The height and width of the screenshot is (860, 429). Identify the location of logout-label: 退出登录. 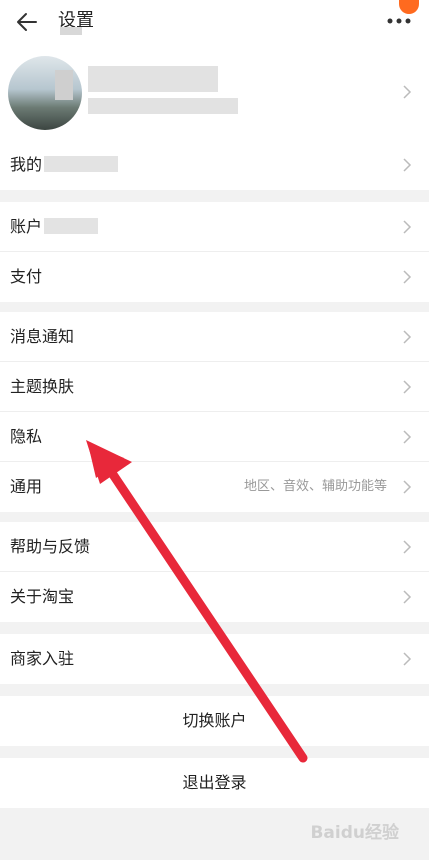
(214, 782).